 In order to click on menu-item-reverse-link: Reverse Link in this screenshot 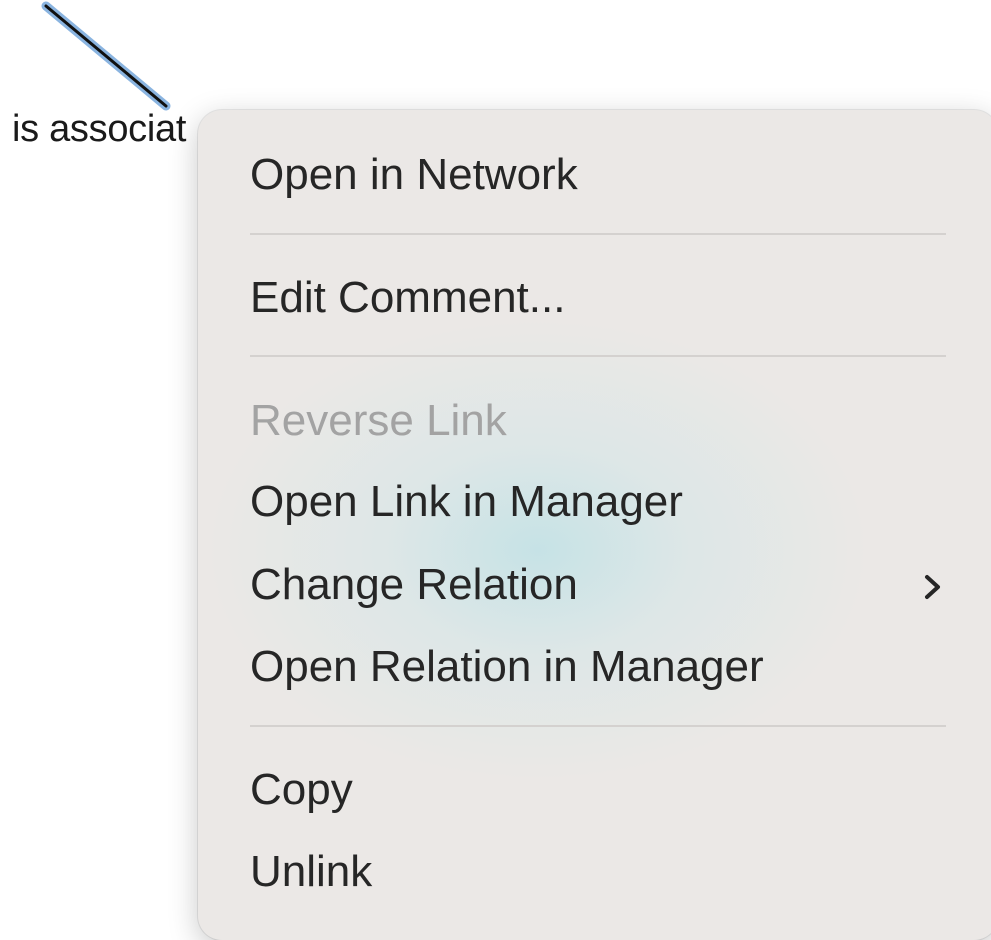, I will do `click(378, 420)`.